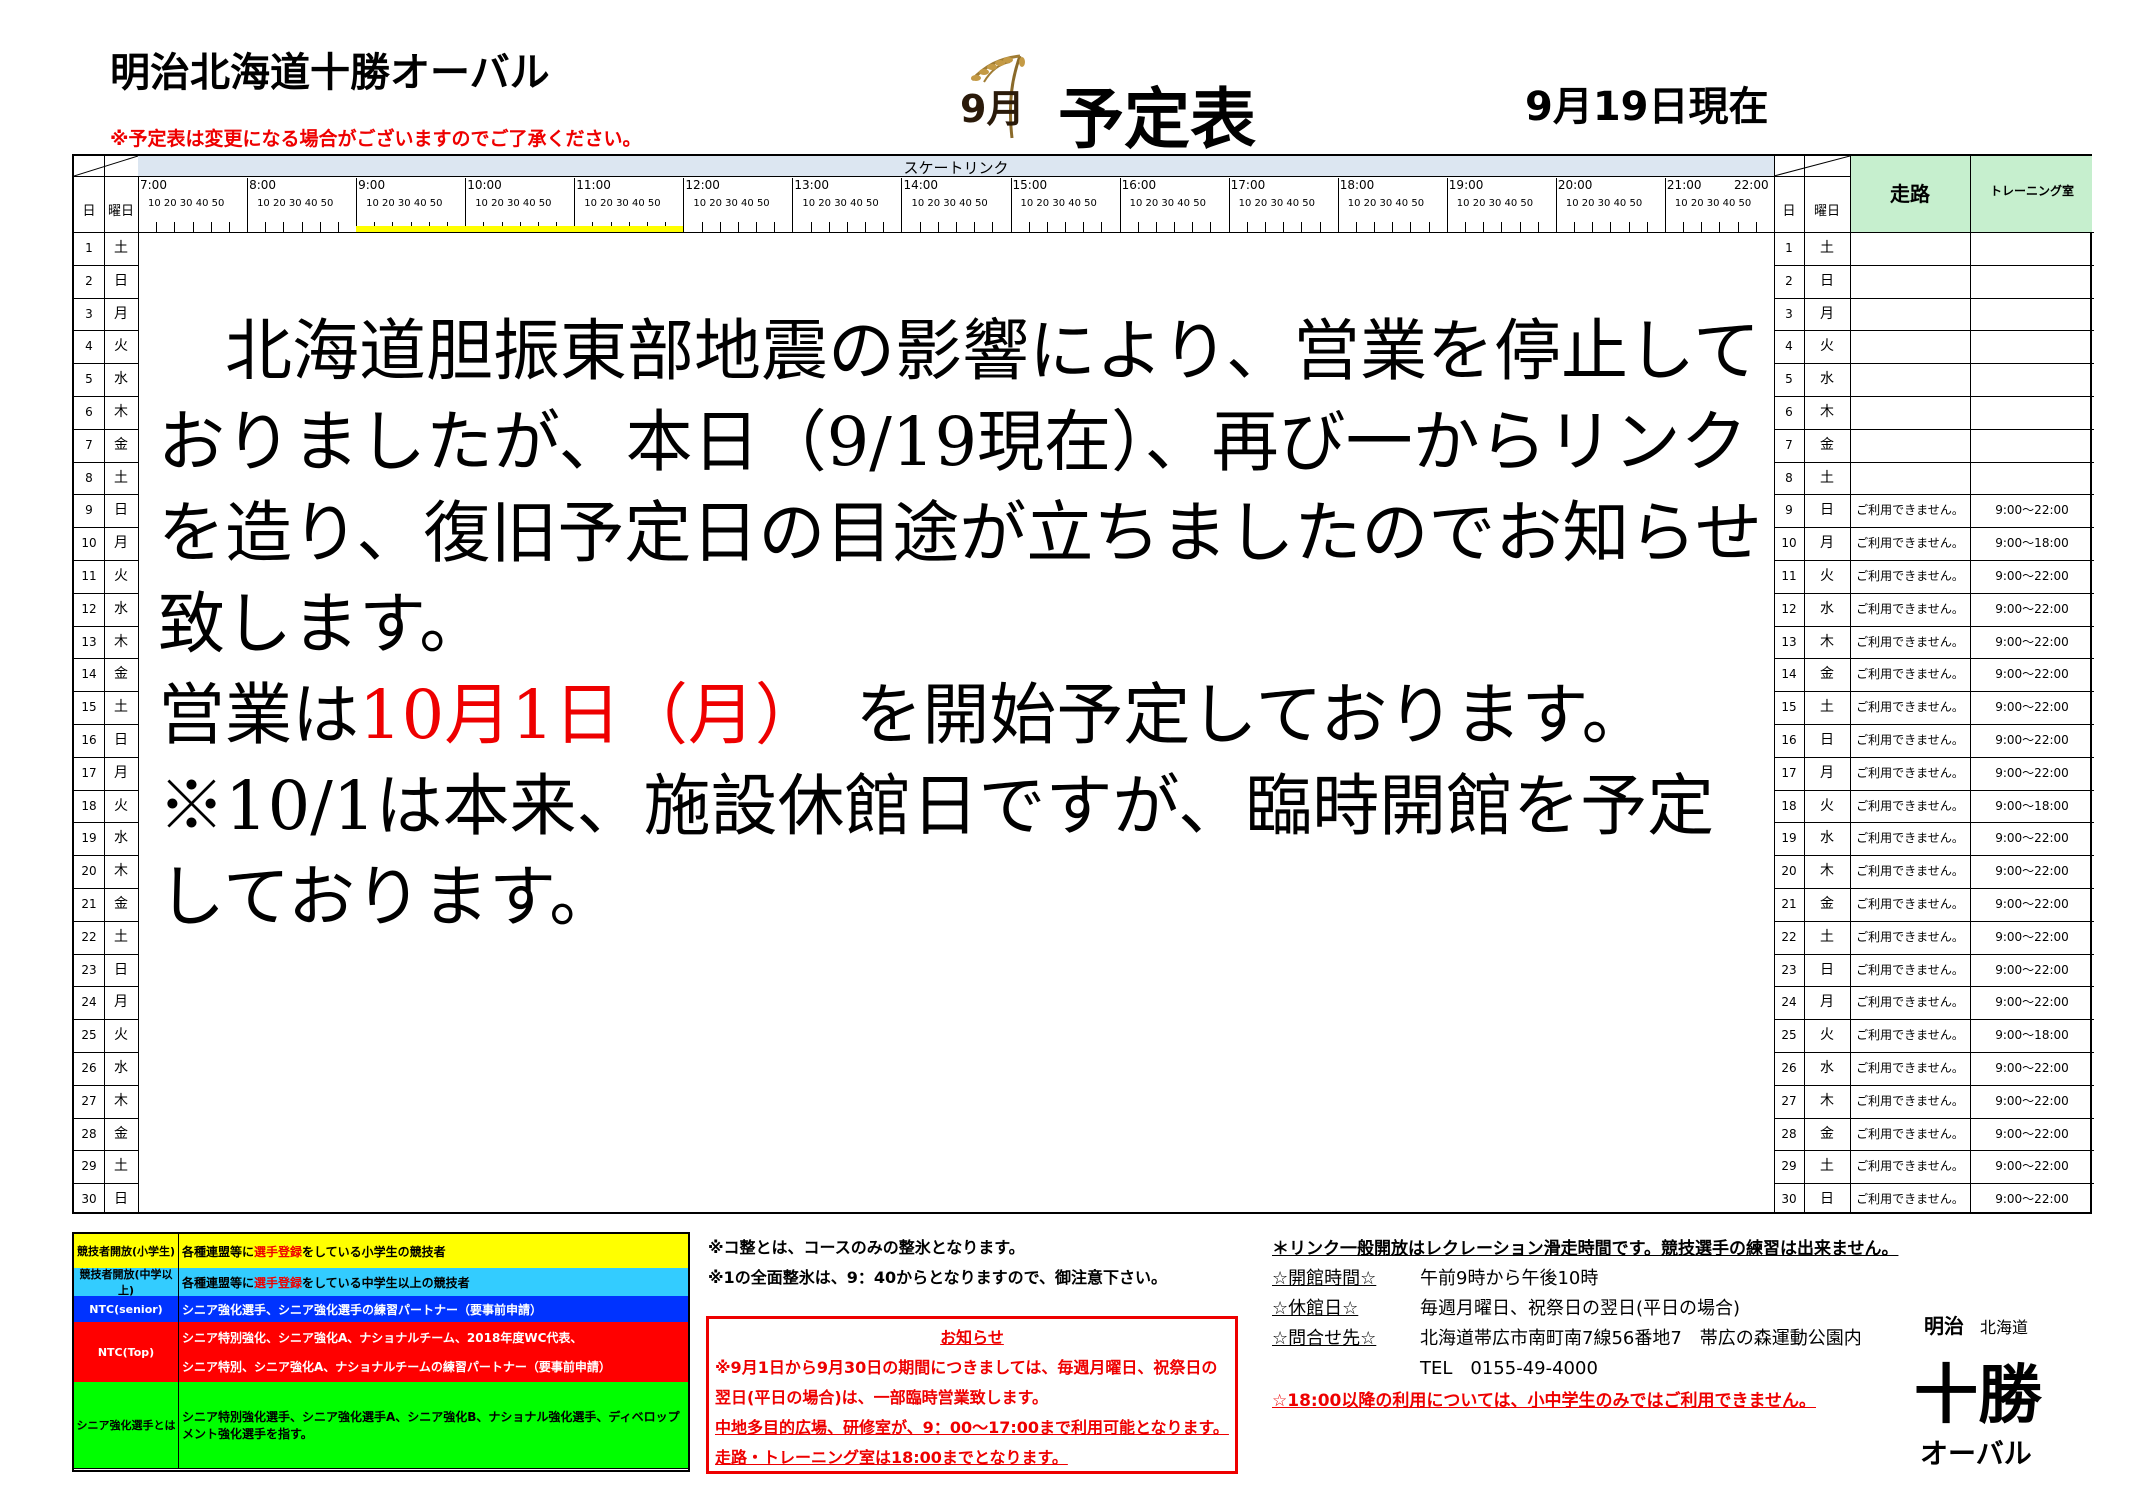  I want to click on weekday: 水, so click(121, 1068).